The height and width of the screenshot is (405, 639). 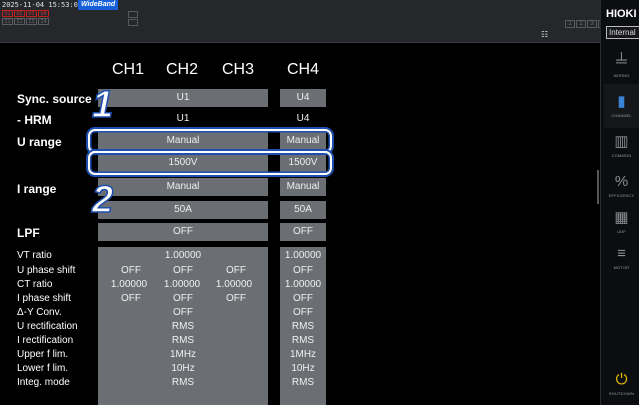 What do you see at coordinates (39, 142) in the screenshot?
I see `label-u-range: U range` at bounding box center [39, 142].